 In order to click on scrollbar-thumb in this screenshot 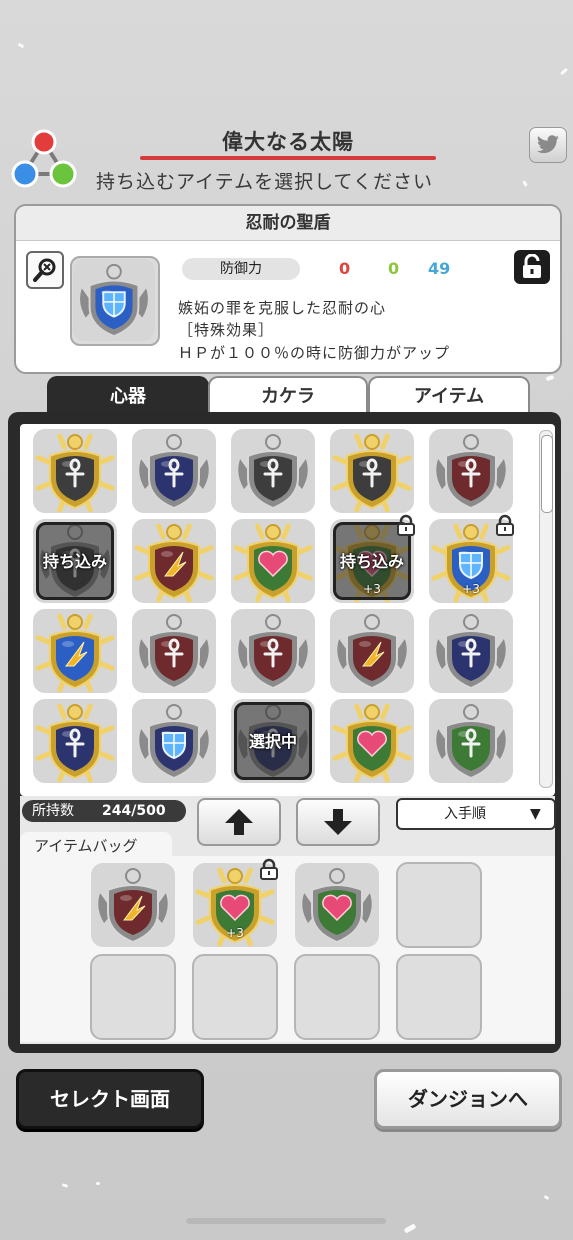, I will do `click(547, 474)`.